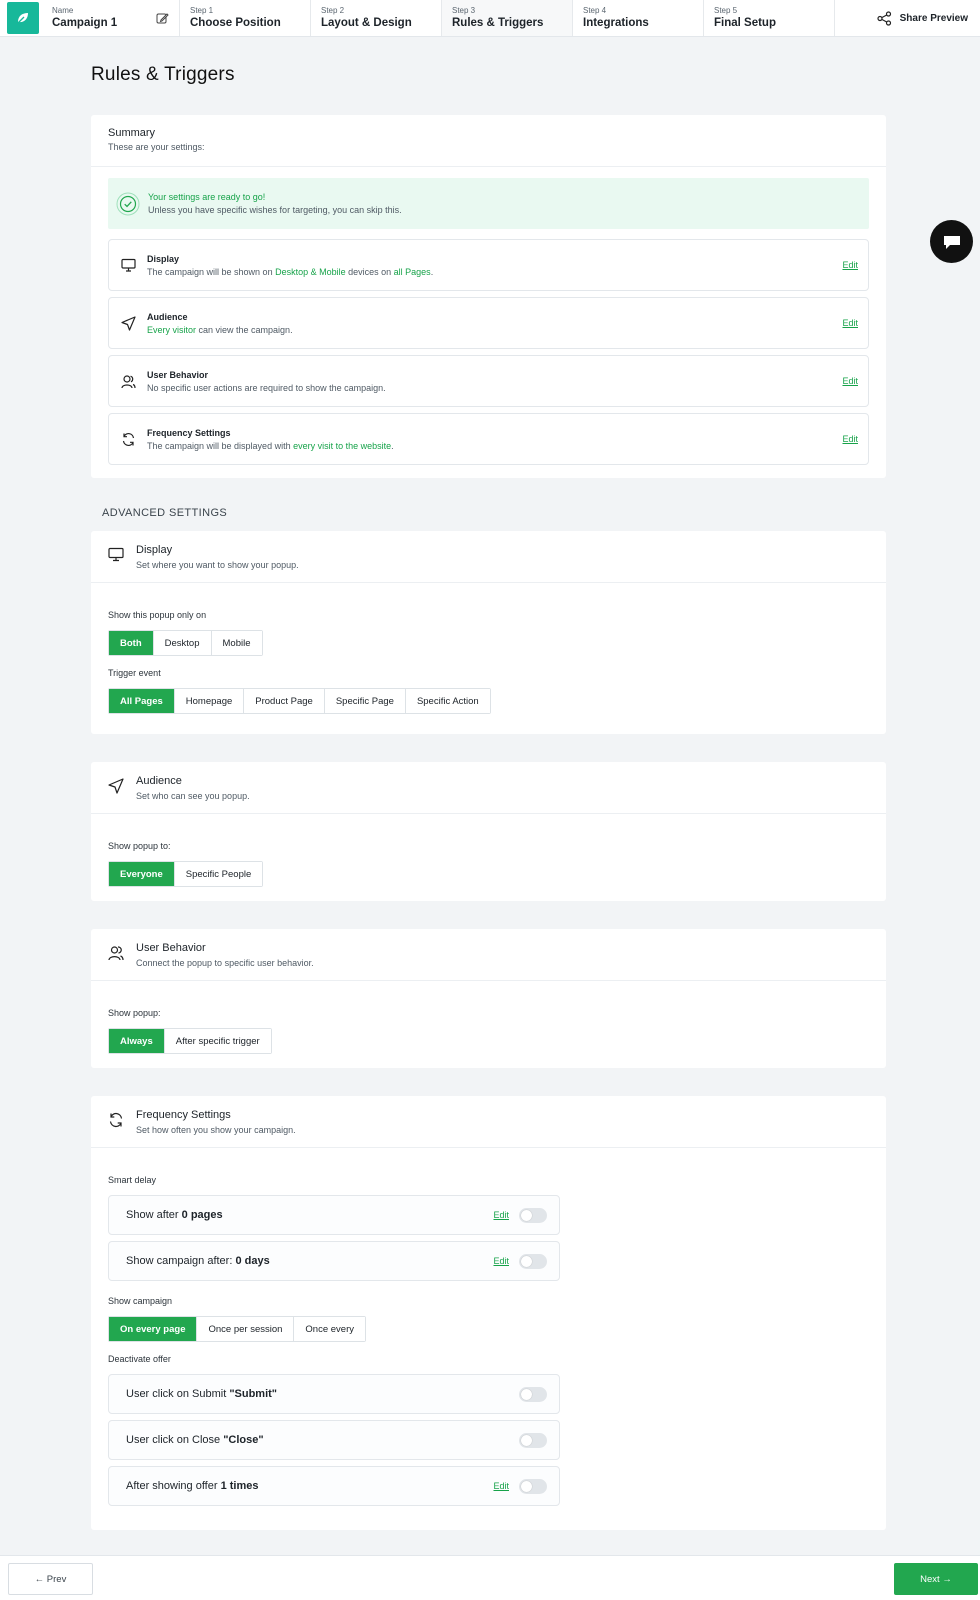 The width and height of the screenshot is (980, 1600). What do you see at coordinates (850, 439) in the screenshot?
I see `edit-frequency-link: Edit` at bounding box center [850, 439].